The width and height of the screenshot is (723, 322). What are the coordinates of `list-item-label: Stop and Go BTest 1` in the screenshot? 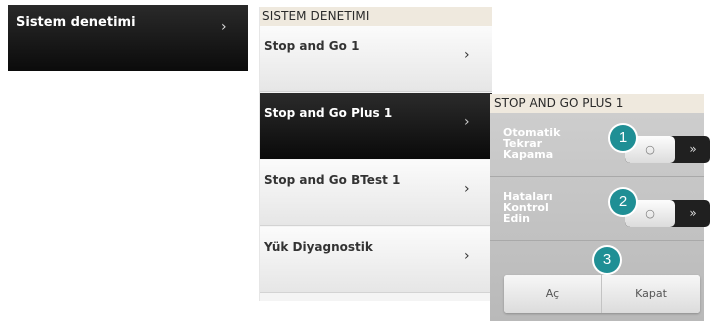 It's located at (332, 180).